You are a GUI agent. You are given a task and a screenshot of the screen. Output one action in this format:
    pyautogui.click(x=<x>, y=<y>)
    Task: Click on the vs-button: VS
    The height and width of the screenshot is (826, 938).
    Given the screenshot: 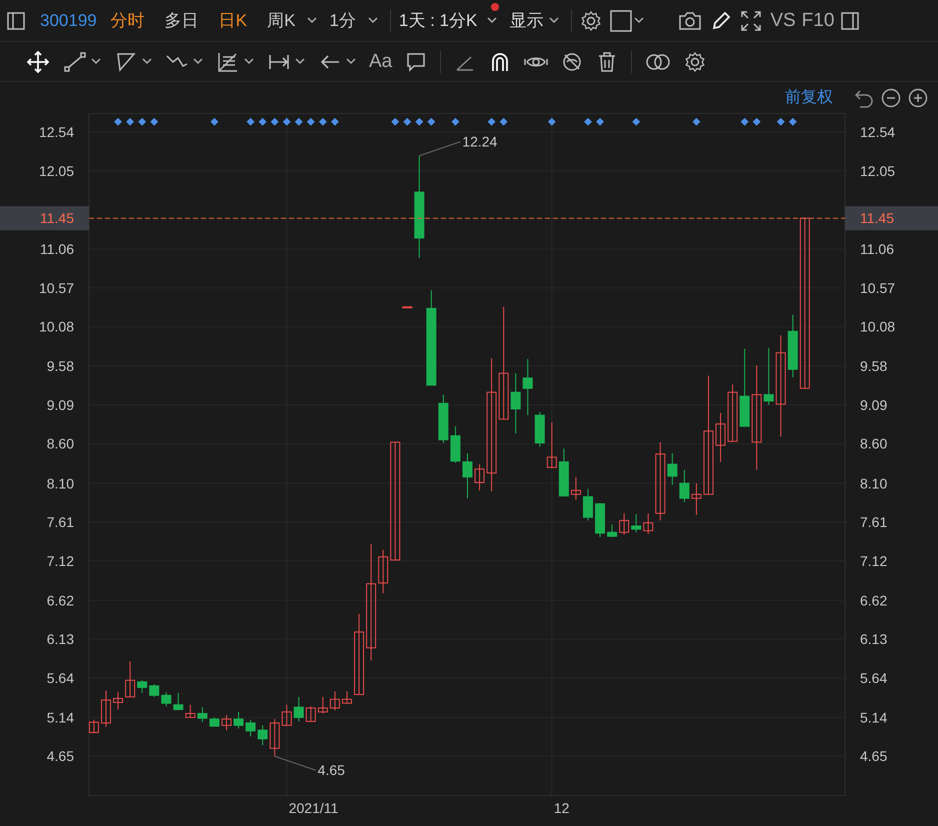 What is the action you would take?
    pyautogui.click(x=783, y=21)
    